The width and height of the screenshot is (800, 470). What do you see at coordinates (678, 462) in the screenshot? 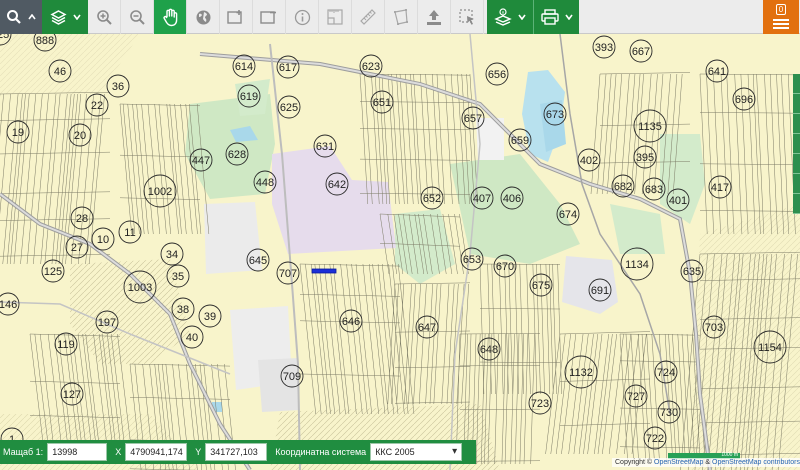
I see `osm-link: OpenStreetMap` at bounding box center [678, 462].